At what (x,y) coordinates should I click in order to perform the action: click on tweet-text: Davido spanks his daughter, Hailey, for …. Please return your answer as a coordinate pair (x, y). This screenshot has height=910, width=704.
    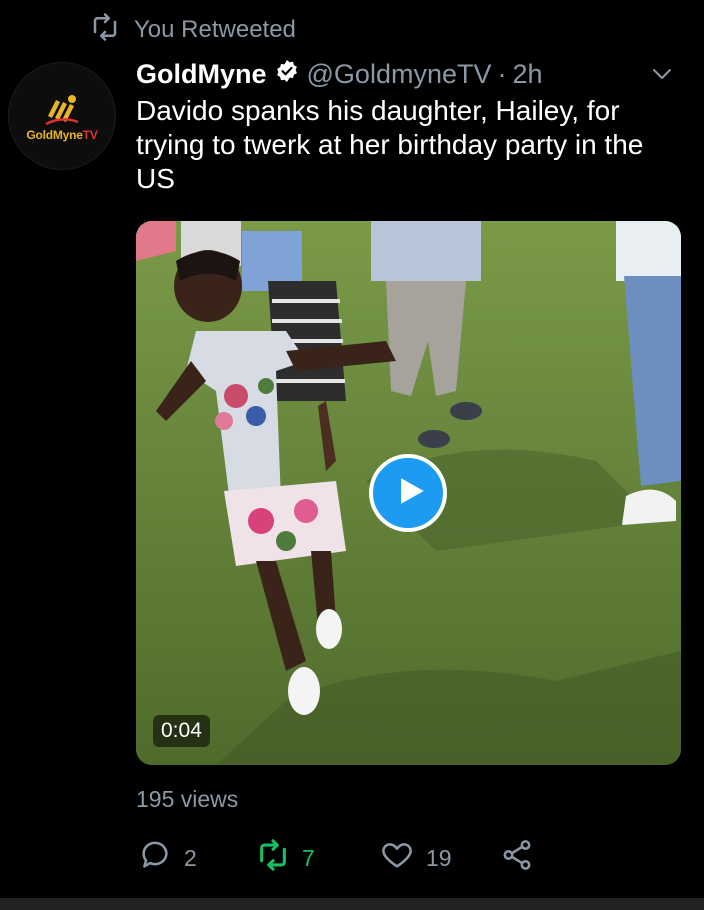
    Looking at the image, I should click on (390, 144).